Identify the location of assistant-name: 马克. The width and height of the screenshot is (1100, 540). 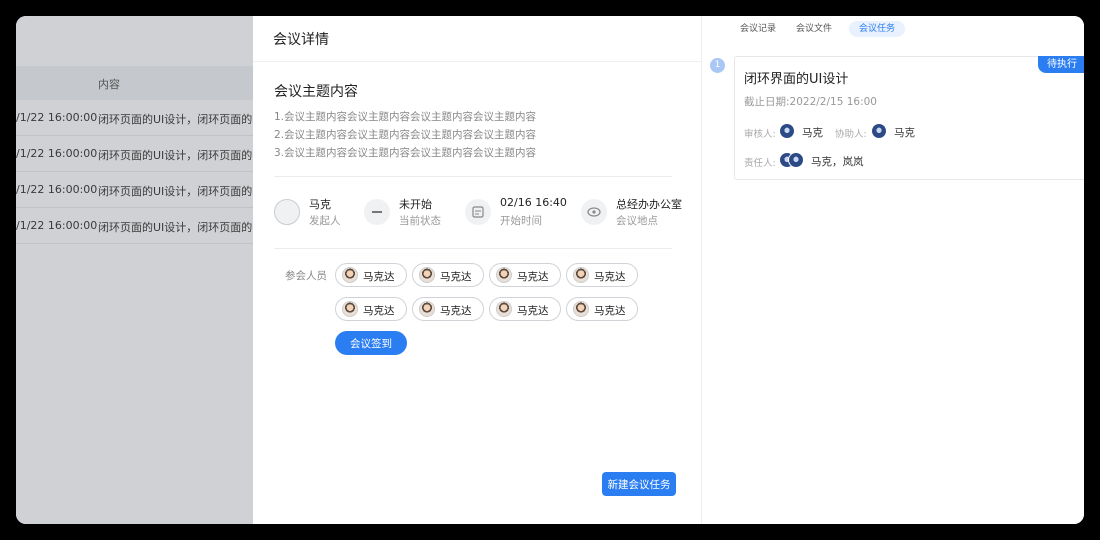
(904, 133).